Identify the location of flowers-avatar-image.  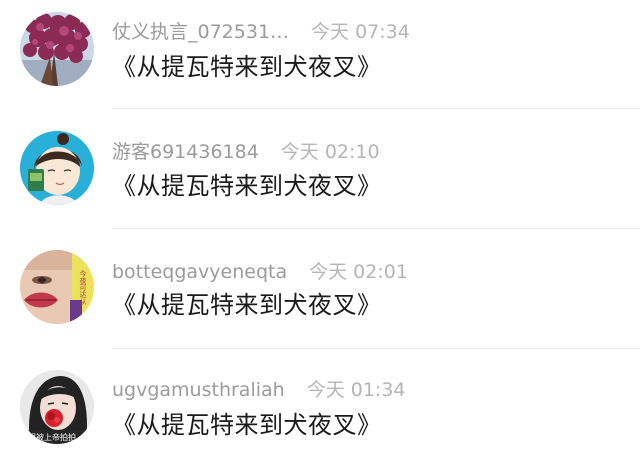
(57, 49).